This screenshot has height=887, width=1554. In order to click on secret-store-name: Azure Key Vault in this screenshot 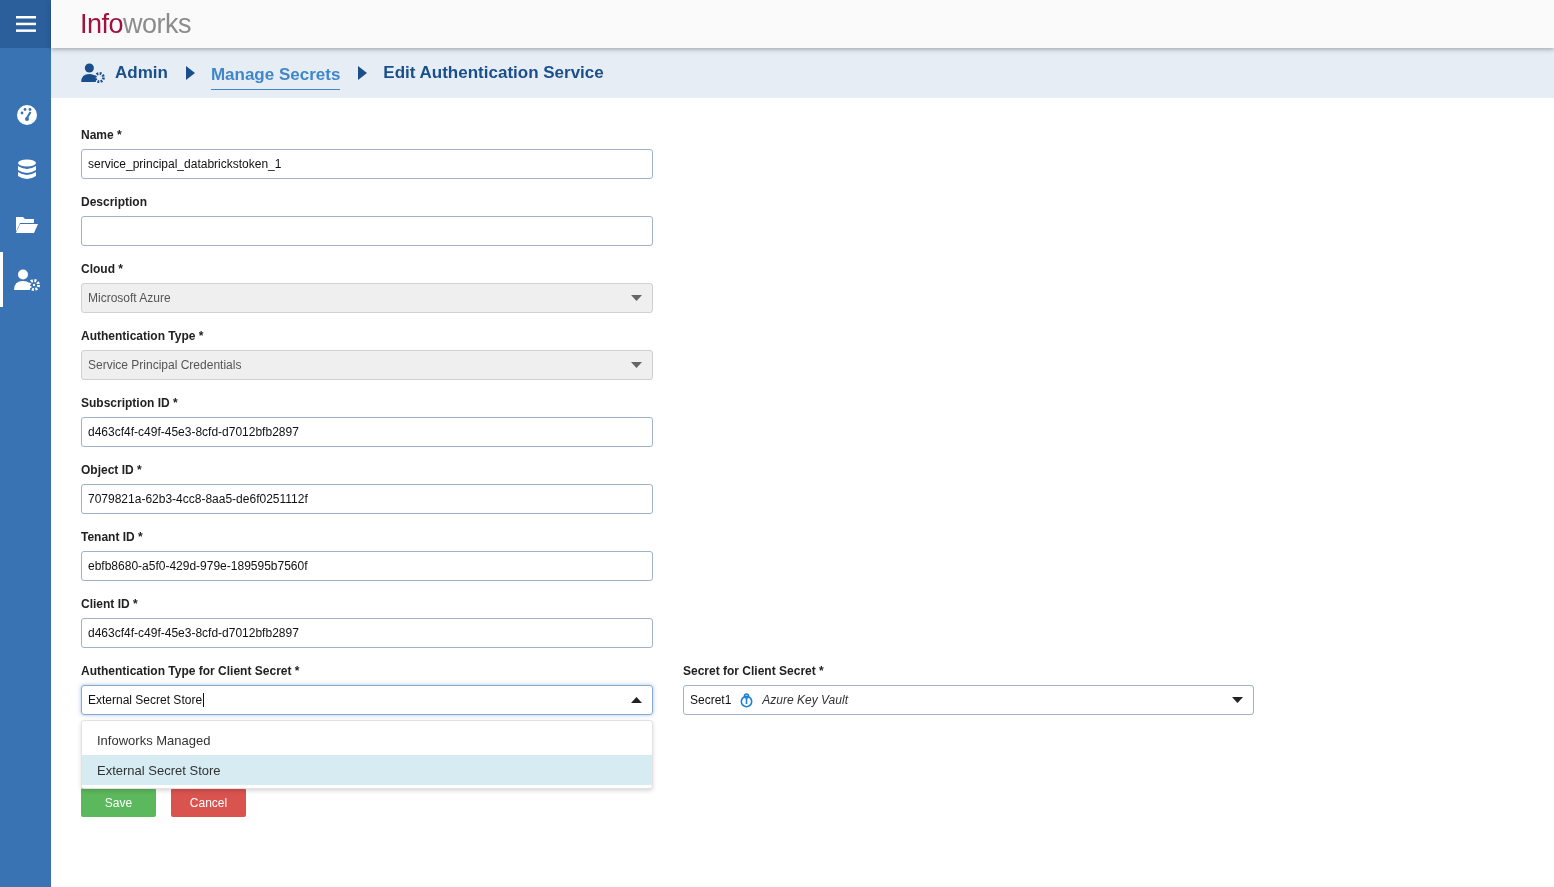, I will do `click(805, 700)`.